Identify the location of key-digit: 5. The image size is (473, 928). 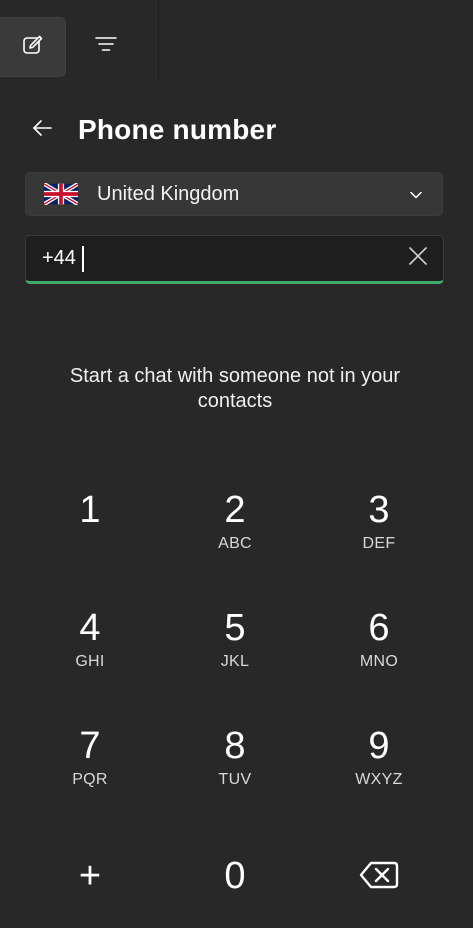
(235, 628).